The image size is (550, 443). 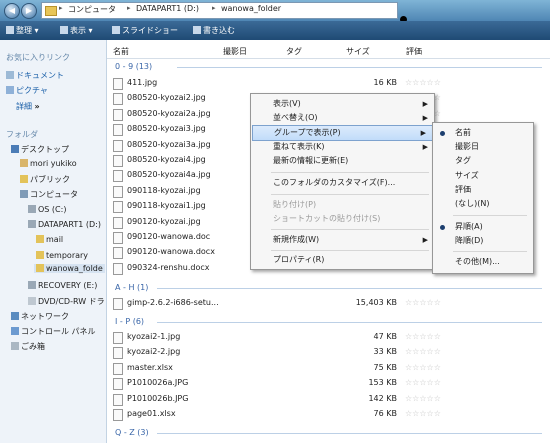 I want to click on sidebar-item-documents: ドキュメント, so click(x=35, y=75).